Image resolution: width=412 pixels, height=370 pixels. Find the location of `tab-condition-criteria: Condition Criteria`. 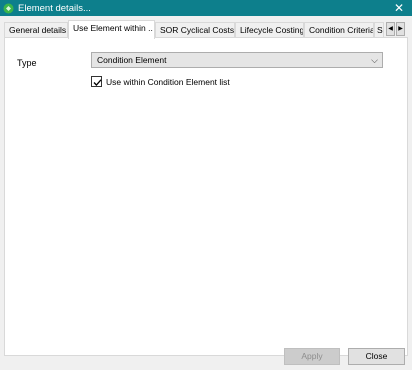

tab-condition-criteria: Condition Criteria is located at coordinates (339, 30).